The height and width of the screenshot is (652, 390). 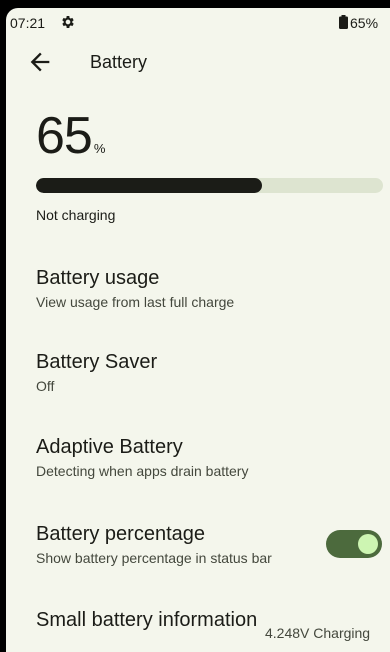 What do you see at coordinates (135, 302) in the screenshot?
I see `battery-usage-summary: View usage from last full charge` at bounding box center [135, 302].